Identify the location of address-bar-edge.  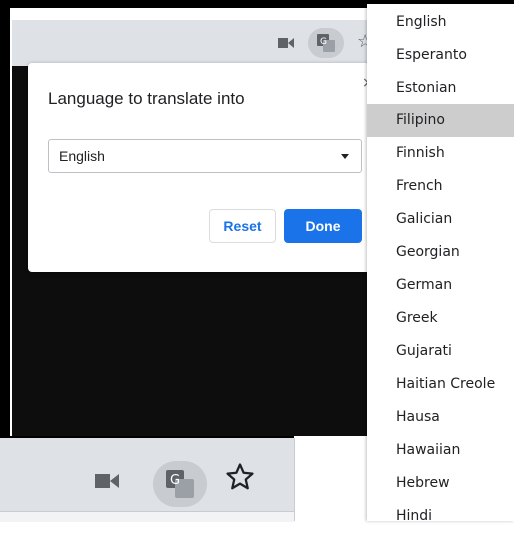
(147, 516).